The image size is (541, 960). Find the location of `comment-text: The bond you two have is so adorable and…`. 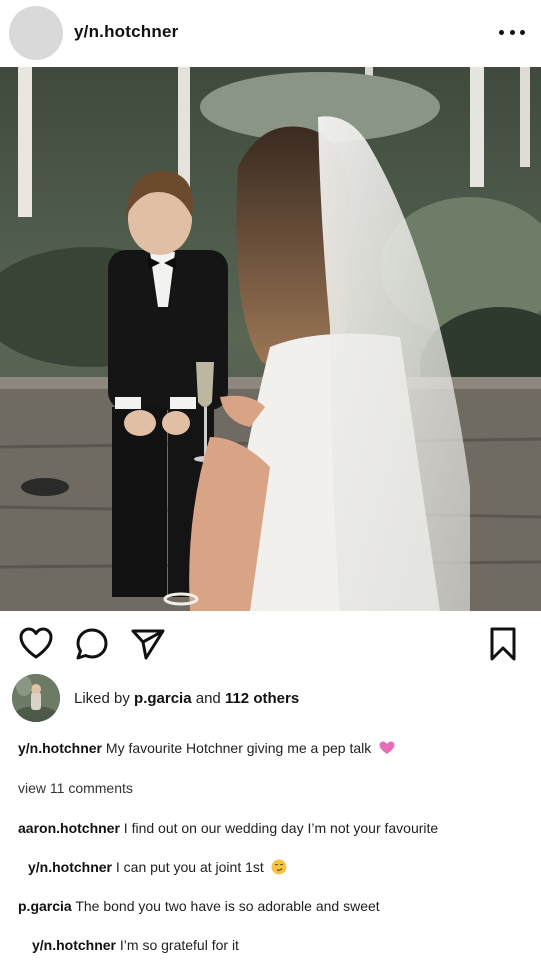

comment-text: The bond you two have is so adorable and… is located at coordinates (227, 906).